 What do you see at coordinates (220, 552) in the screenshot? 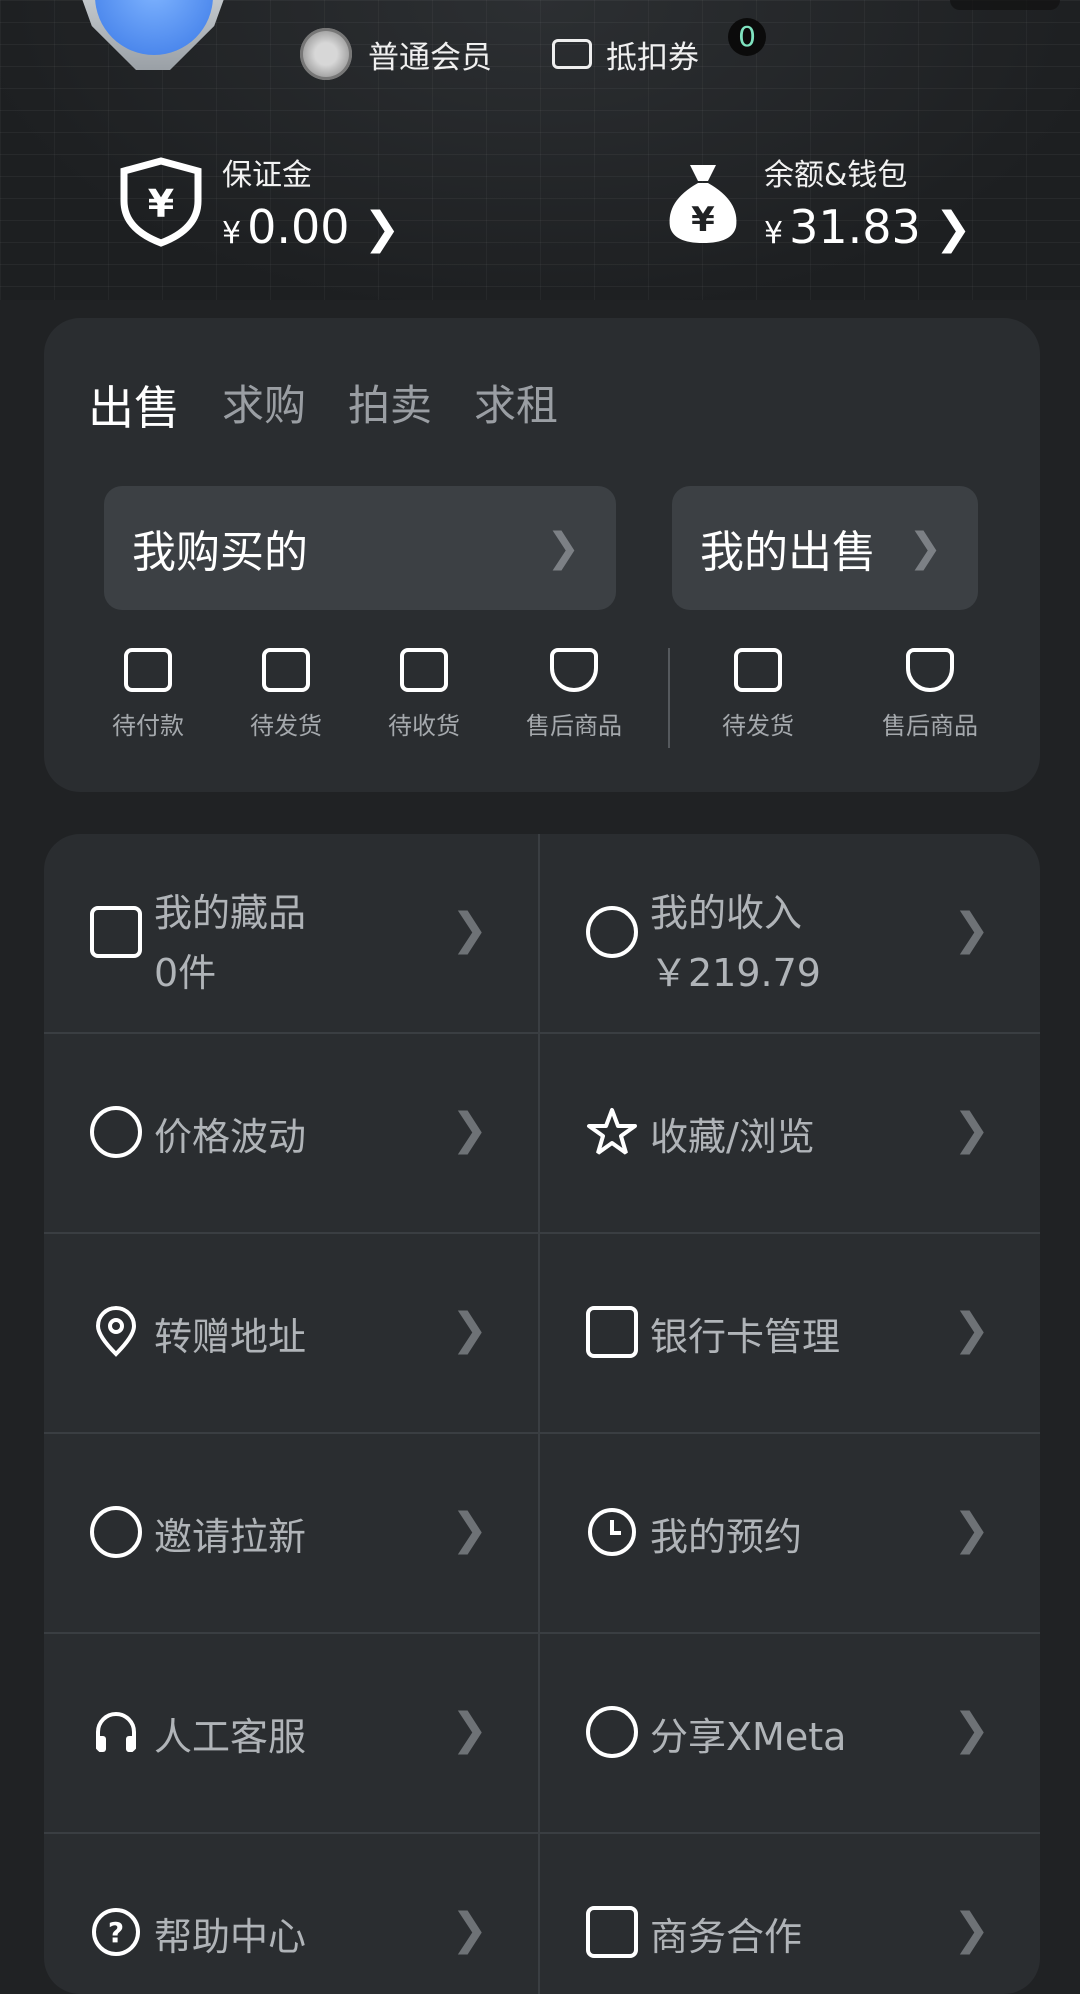
I see `my-purchases-label: 我购买的` at bounding box center [220, 552].